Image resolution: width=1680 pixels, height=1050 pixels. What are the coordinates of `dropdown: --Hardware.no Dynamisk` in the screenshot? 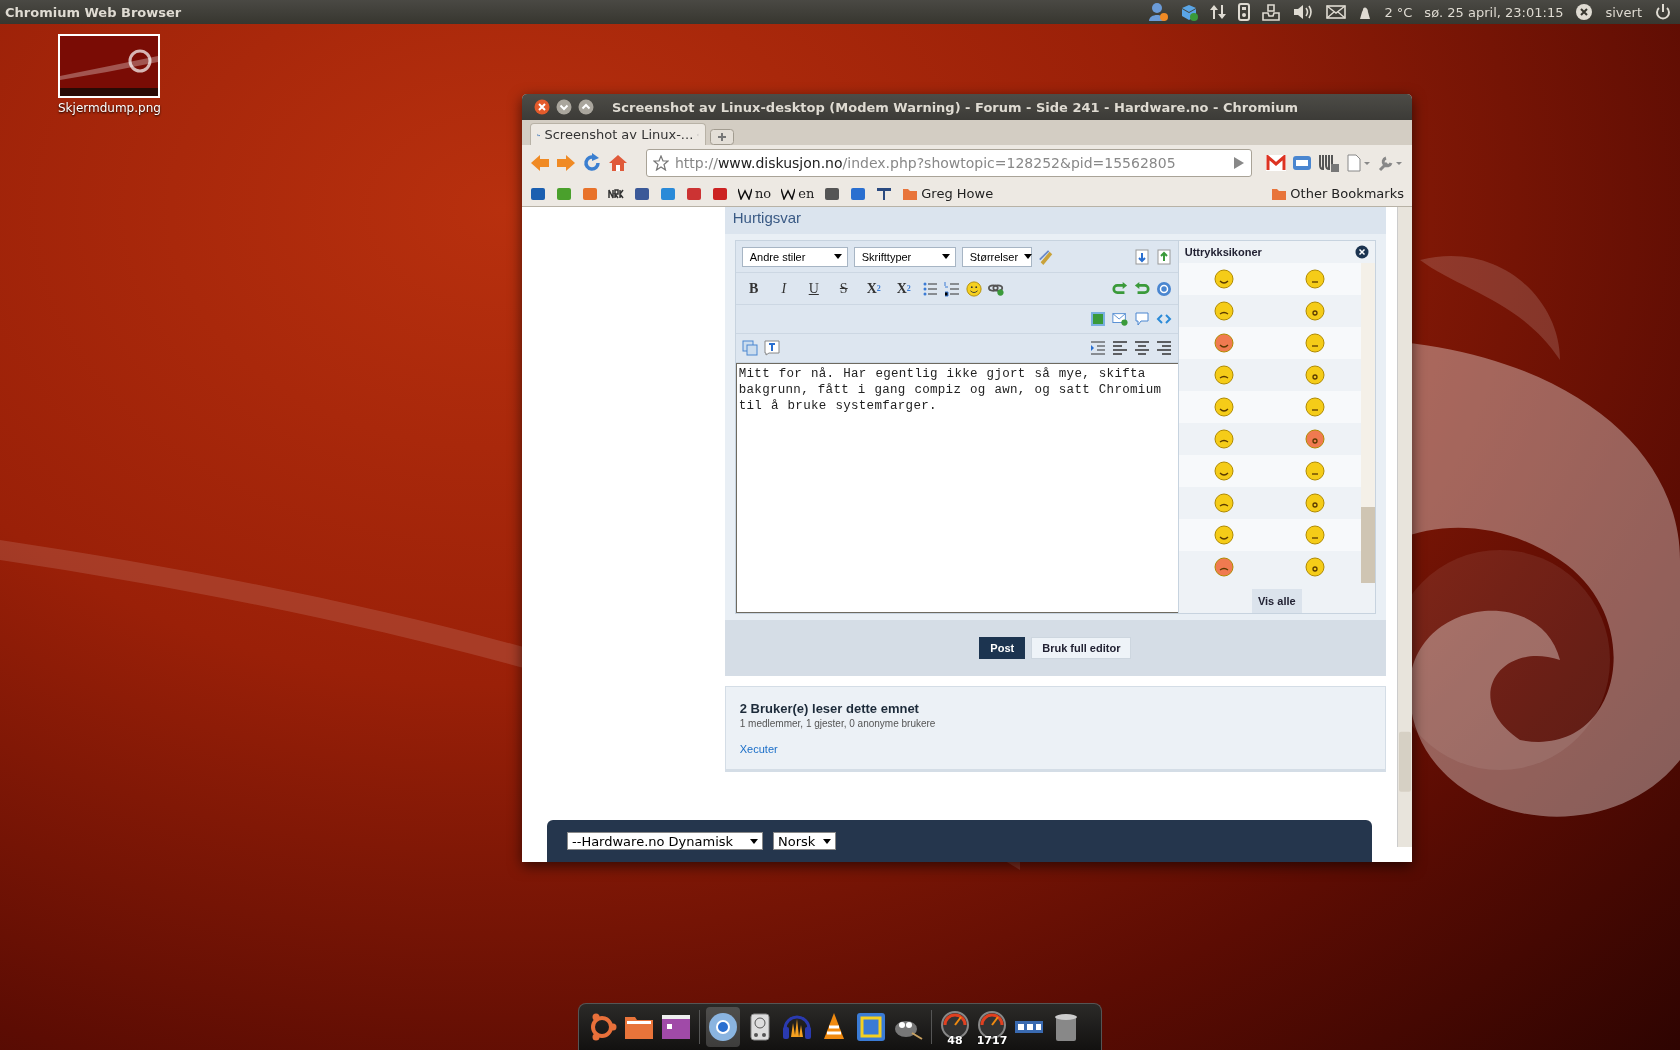 It's located at (665, 841).